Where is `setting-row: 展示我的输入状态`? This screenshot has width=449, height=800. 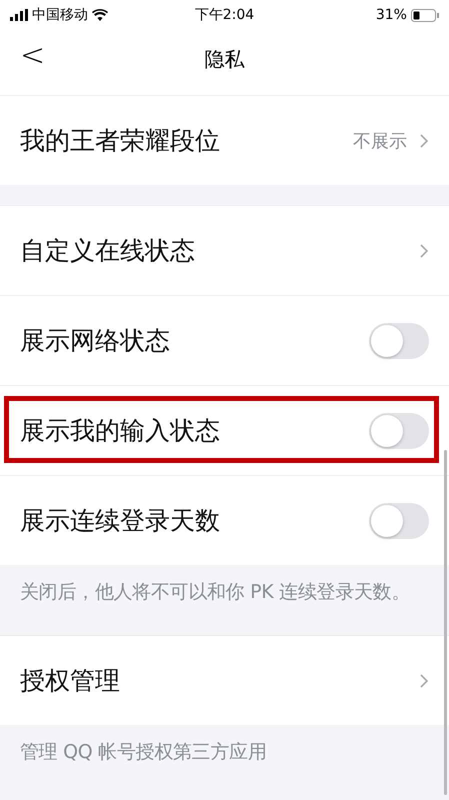
setting-row: 展示我的输入状态 is located at coordinates (224, 430).